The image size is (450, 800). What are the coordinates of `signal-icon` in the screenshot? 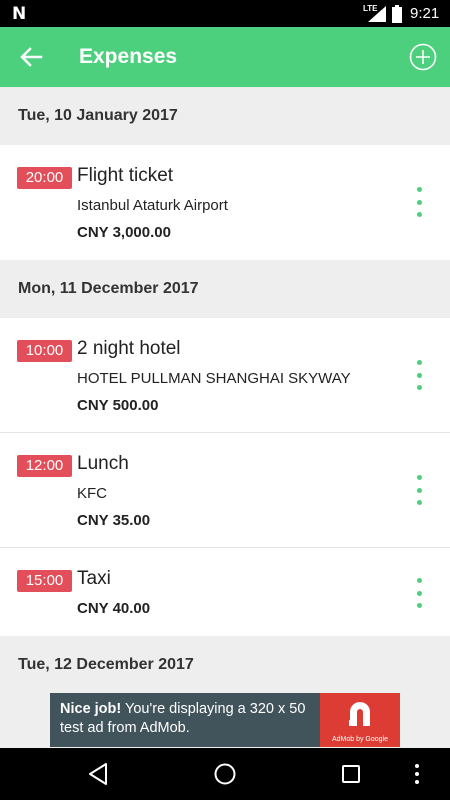 It's located at (377, 14).